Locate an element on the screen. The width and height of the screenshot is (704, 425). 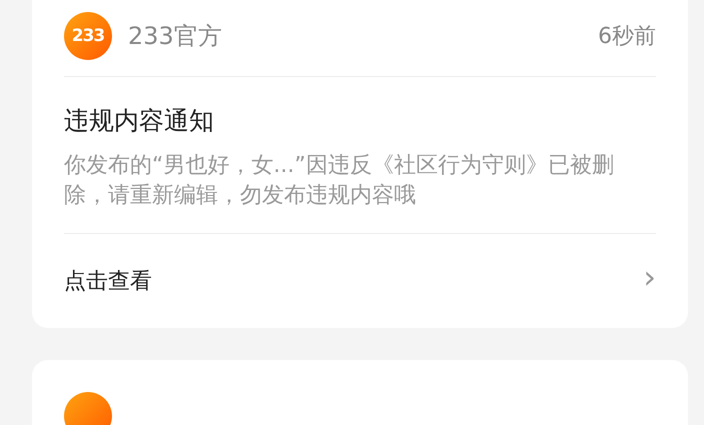
sender-name: 233官方 is located at coordinates (175, 36).